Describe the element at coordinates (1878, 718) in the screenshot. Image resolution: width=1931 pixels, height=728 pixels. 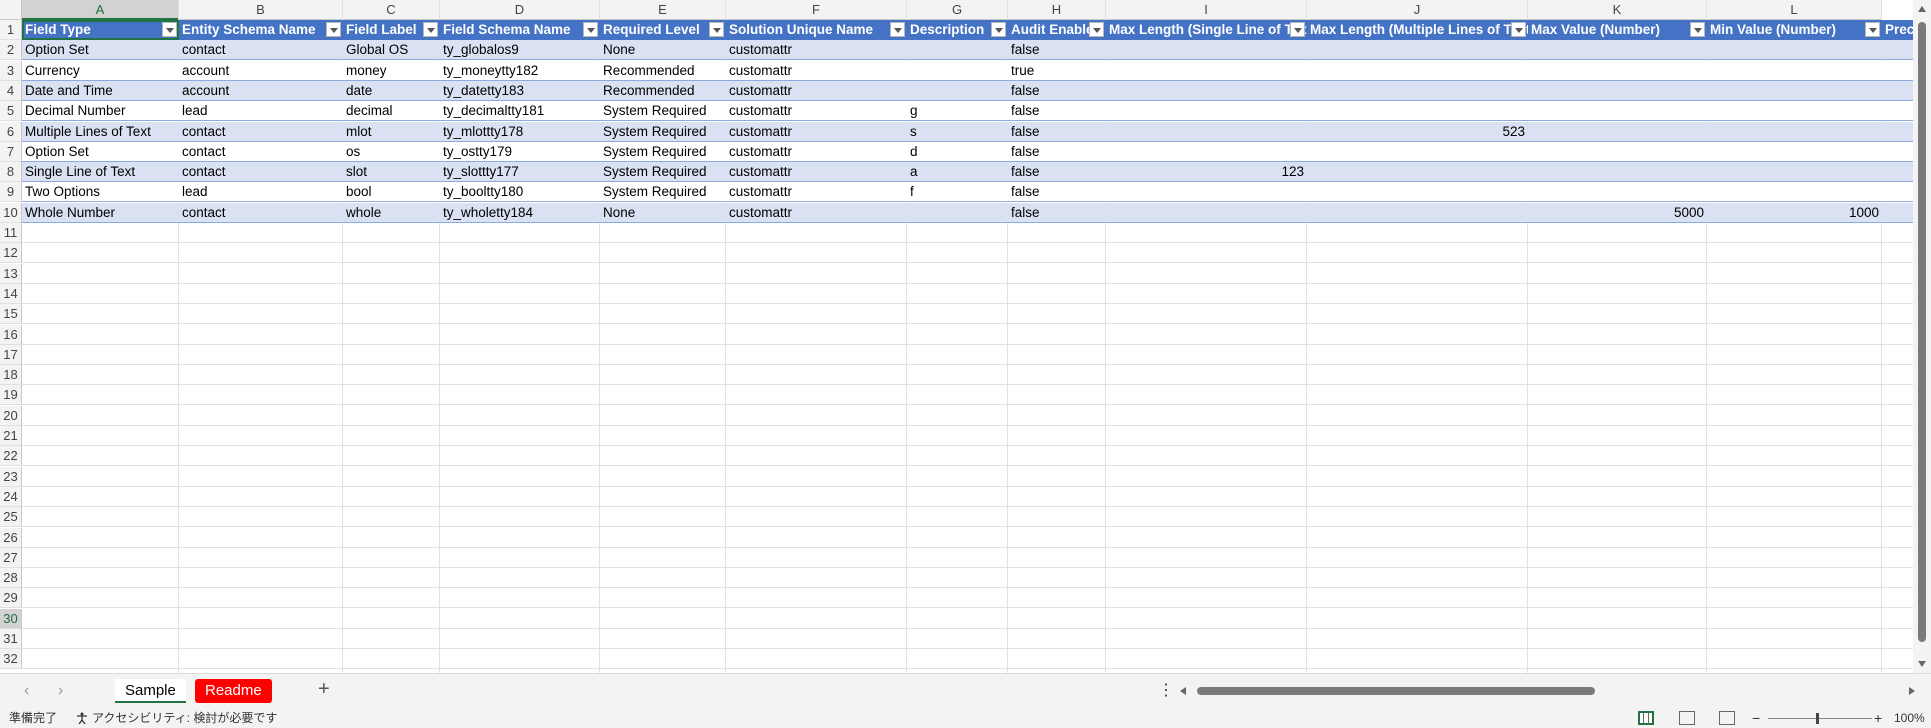
I see `zoom-in-button: +` at that location.